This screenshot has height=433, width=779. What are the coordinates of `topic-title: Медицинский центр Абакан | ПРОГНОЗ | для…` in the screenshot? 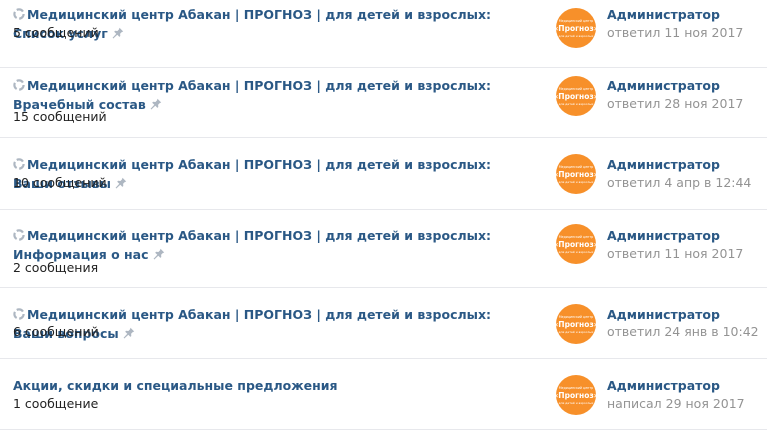 It's located at (273, 245).